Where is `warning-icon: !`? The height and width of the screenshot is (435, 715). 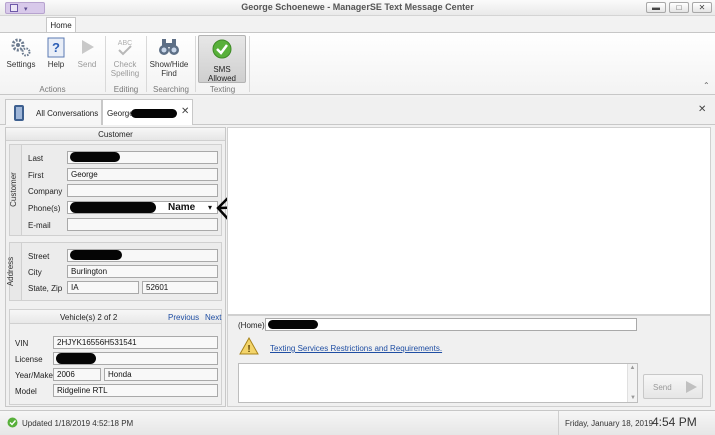 warning-icon: ! is located at coordinates (249, 345).